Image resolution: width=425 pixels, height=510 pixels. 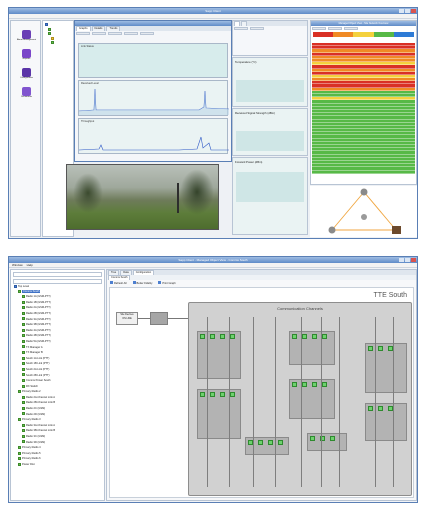 What do you see at coordinates (26, 93) in the screenshot?
I see `sidebar-item-documents: Documents` at bounding box center [26, 93].